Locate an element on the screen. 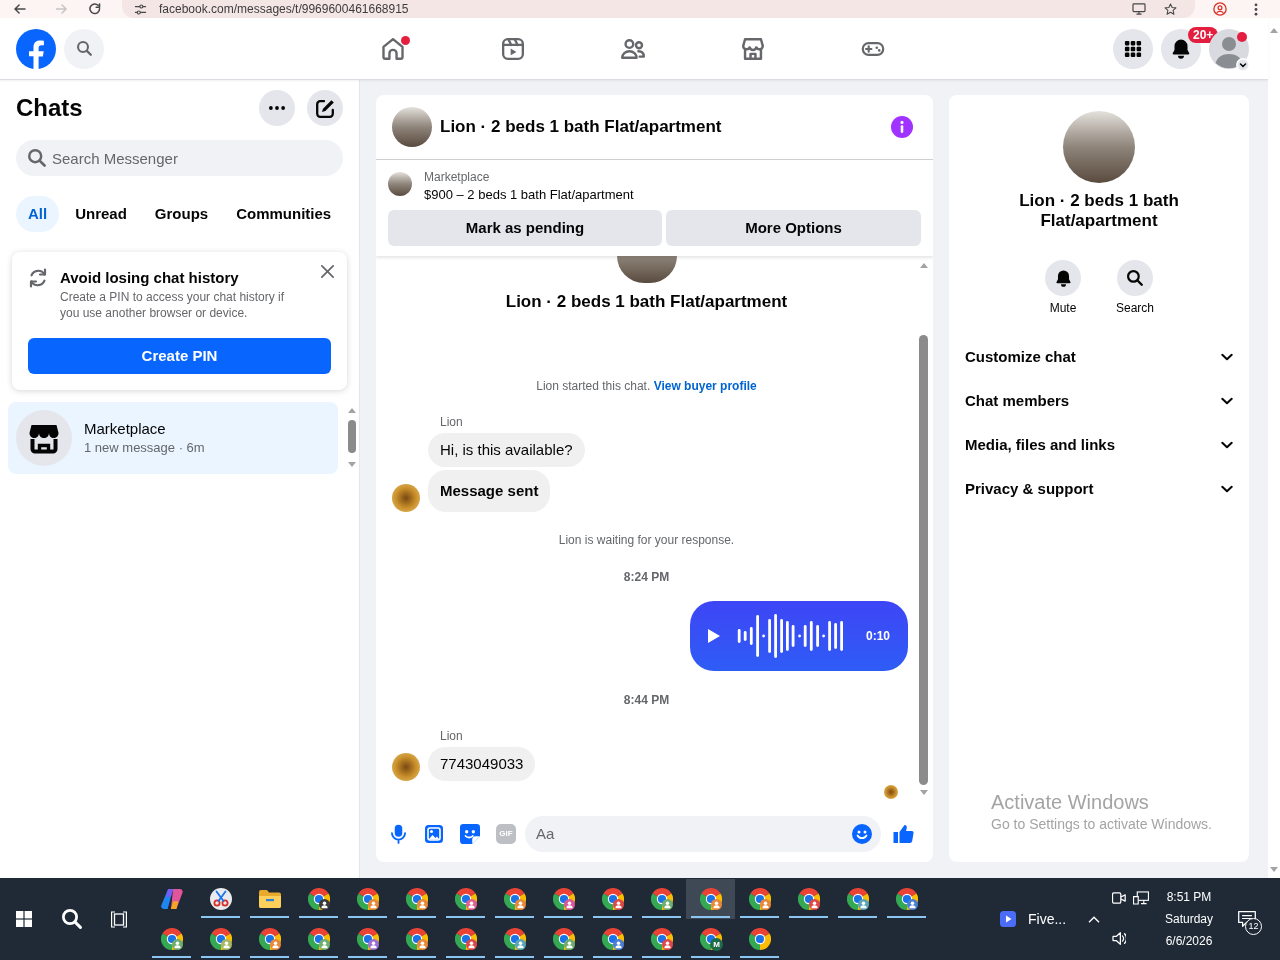 The image size is (1280, 960). listing-summary: $900 – 2 beds 1 bath Flat/apartment is located at coordinates (529, 195).